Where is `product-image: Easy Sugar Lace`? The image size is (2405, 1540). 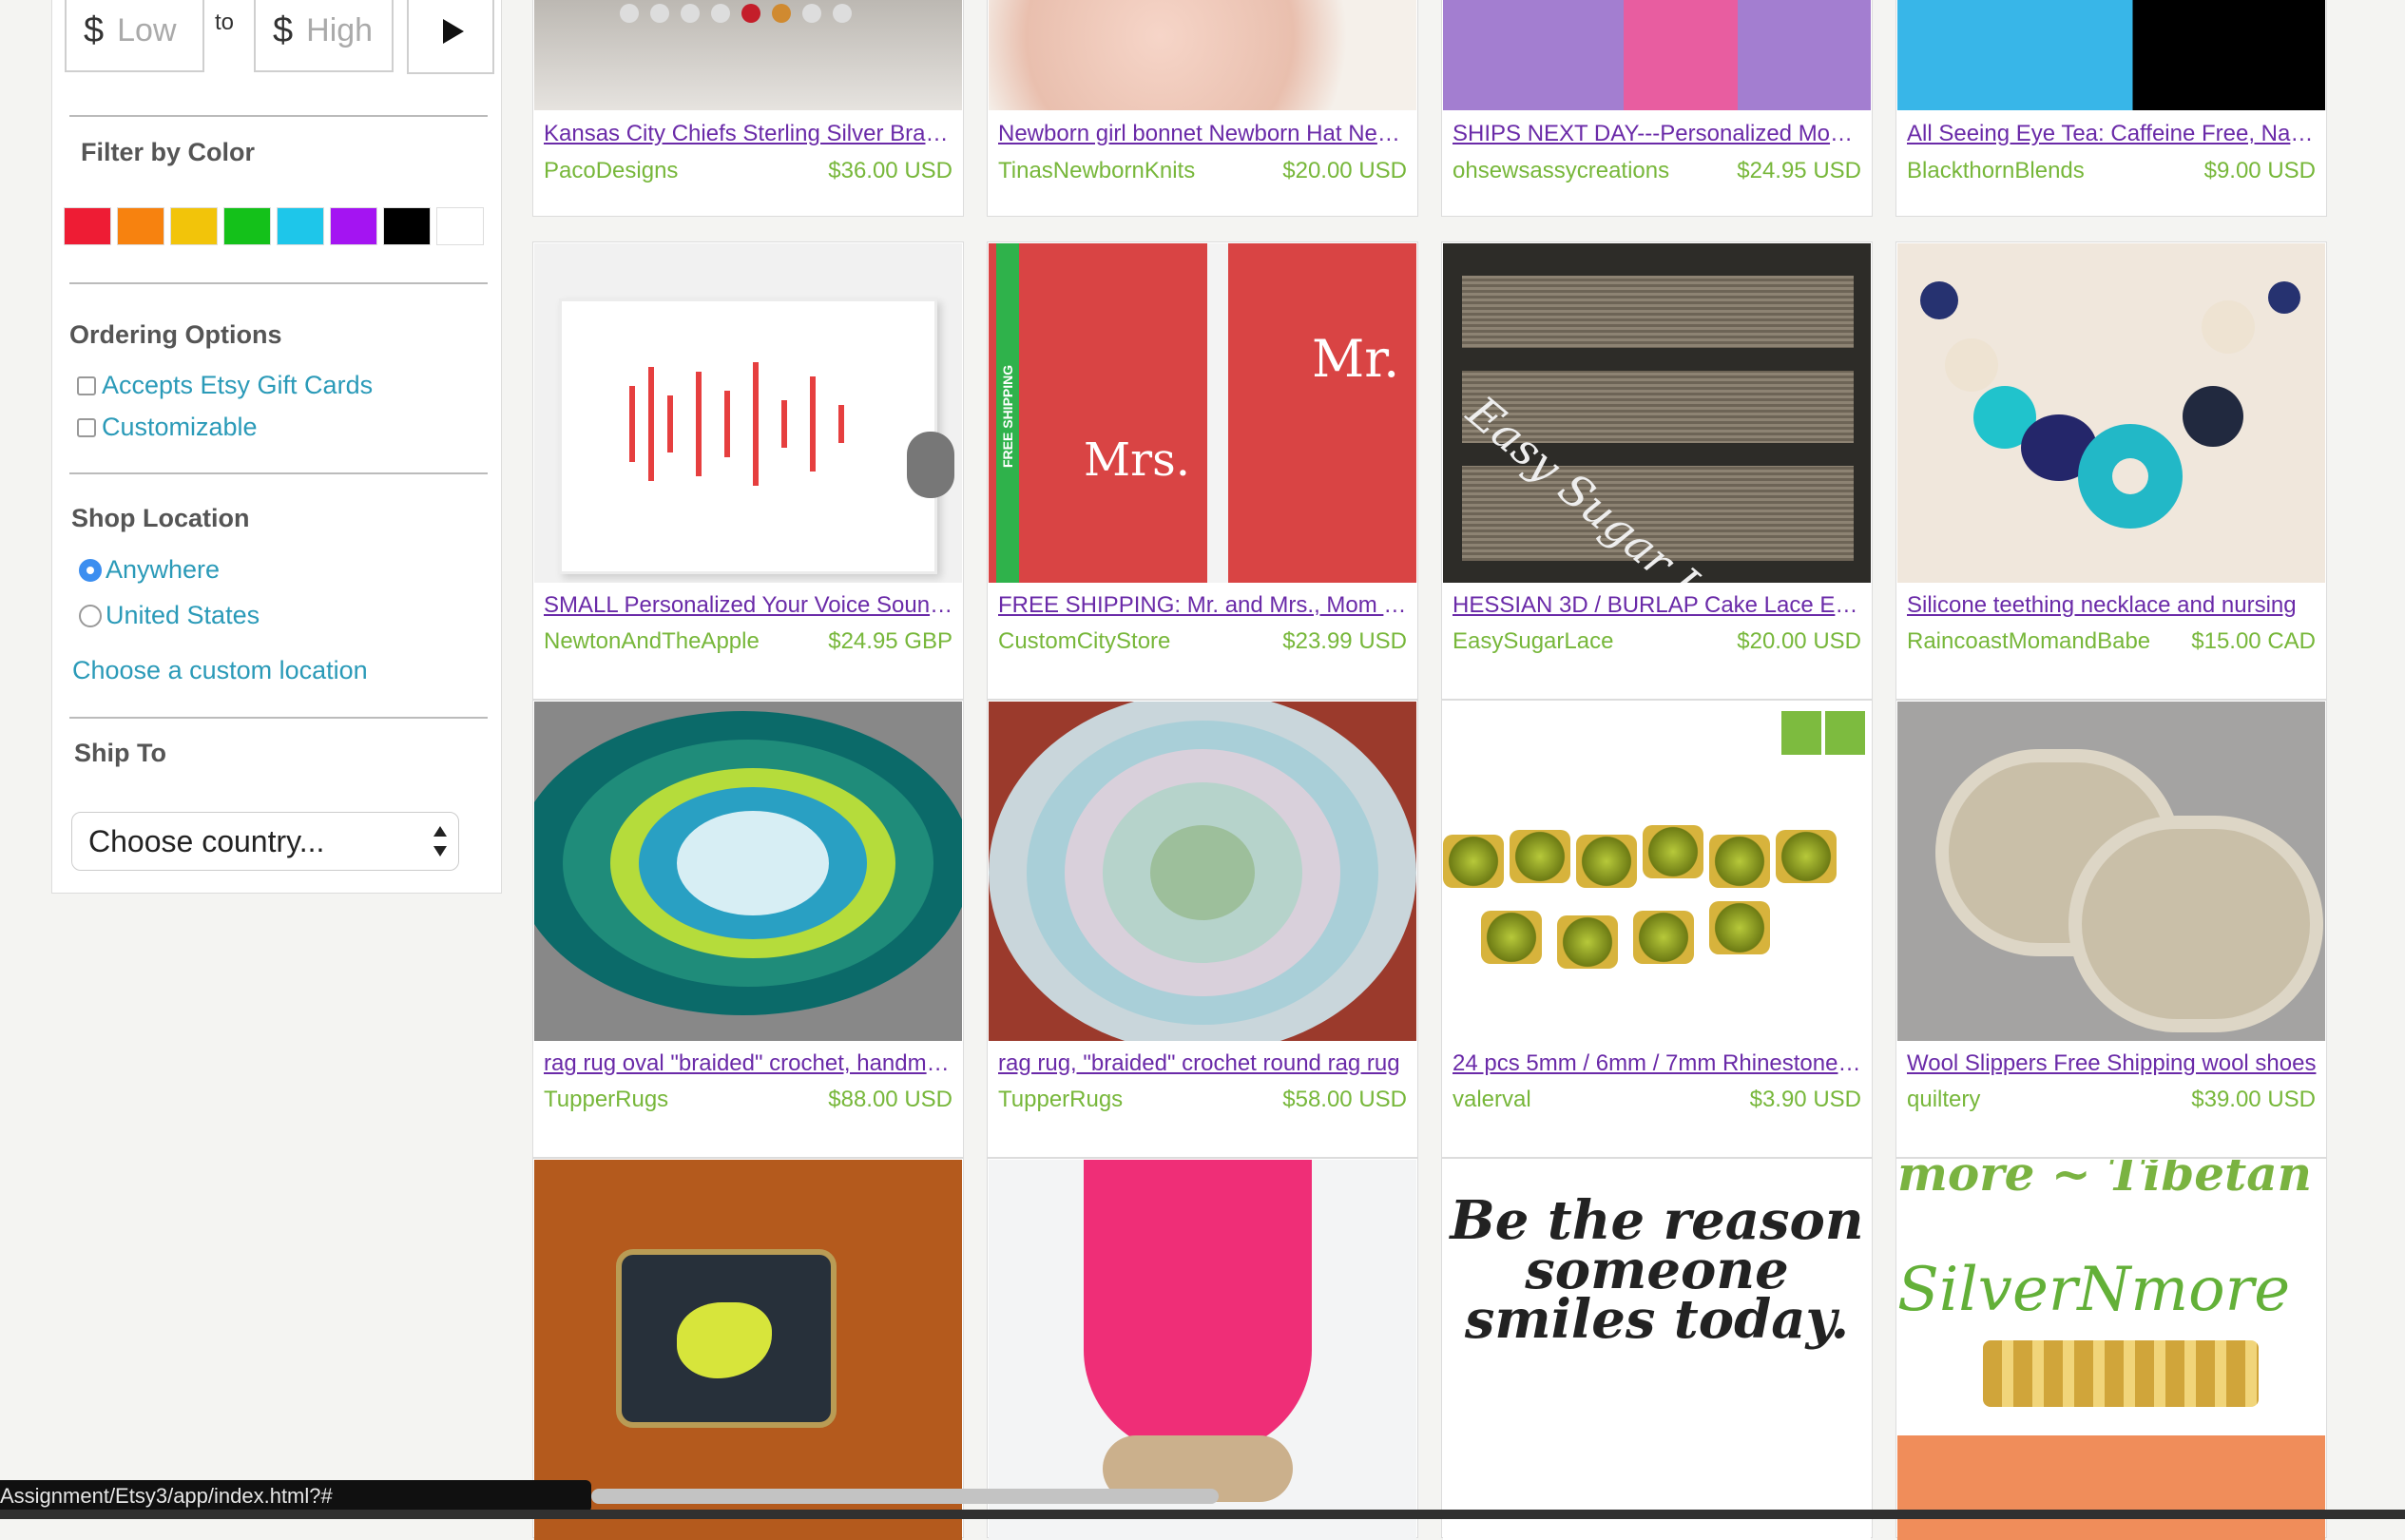 product-image: Easy Sugar Lace is located at coordinates (1657, 413).